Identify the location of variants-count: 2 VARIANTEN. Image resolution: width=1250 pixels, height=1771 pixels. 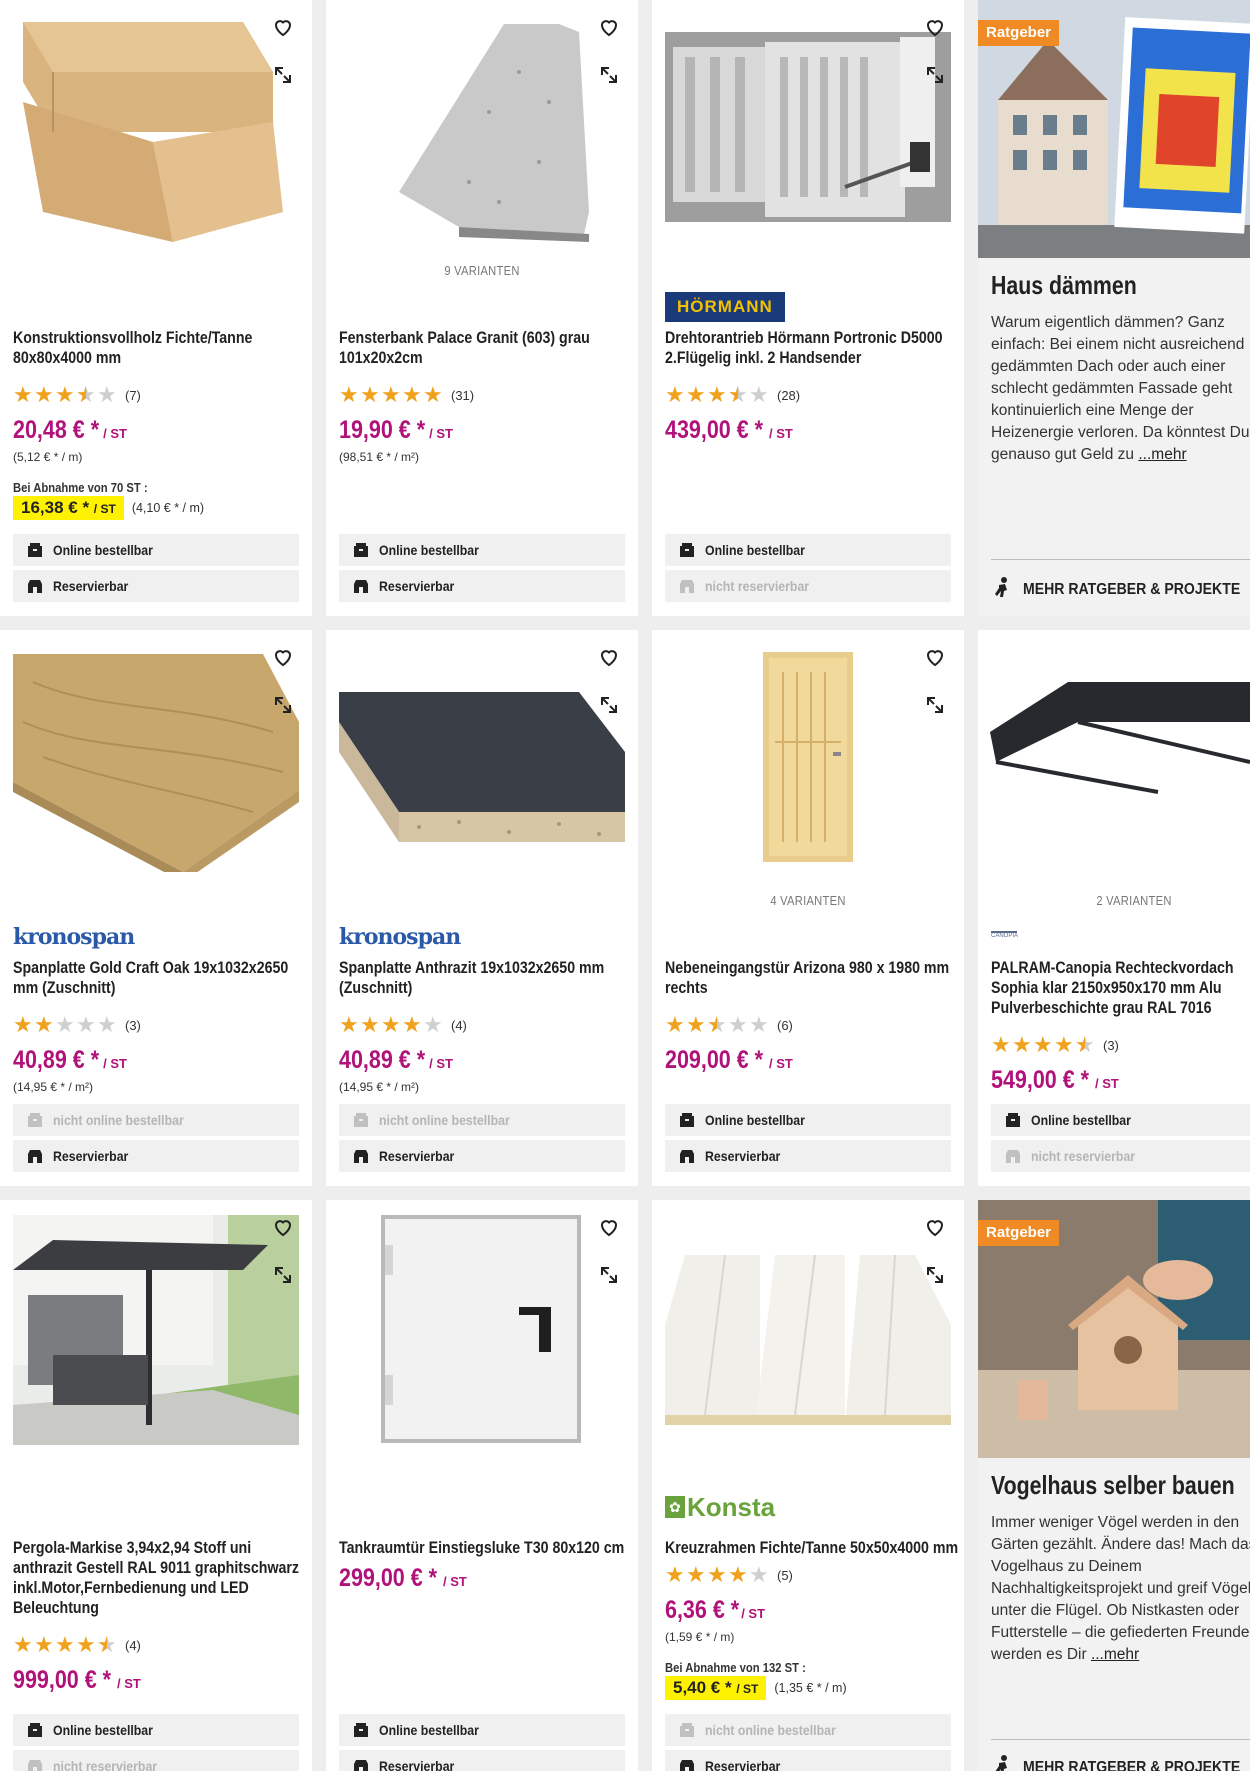
(1125, 900).